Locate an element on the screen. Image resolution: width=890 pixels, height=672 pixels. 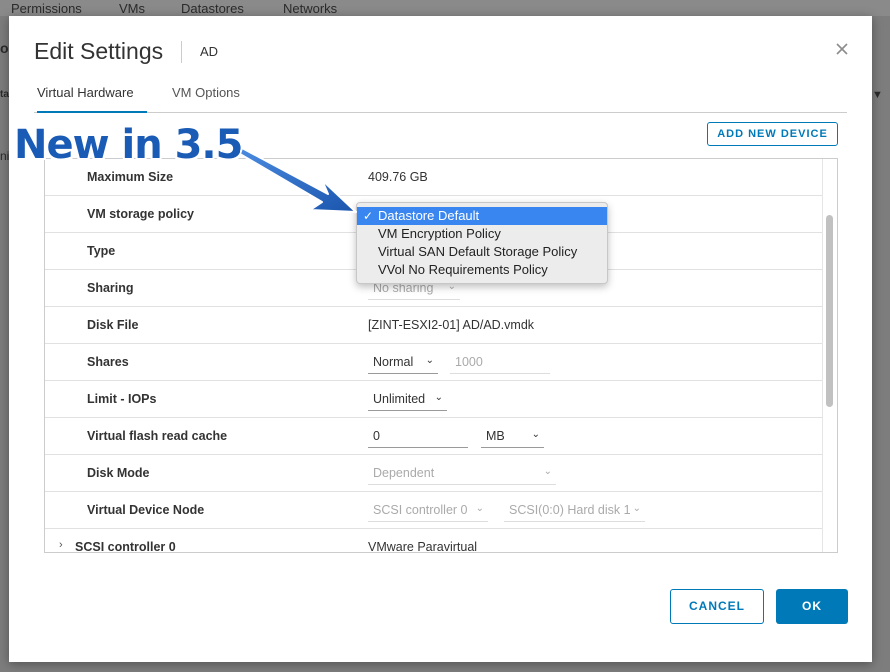
disk-mode-value: Dependent is located at coordinates (404, 473).